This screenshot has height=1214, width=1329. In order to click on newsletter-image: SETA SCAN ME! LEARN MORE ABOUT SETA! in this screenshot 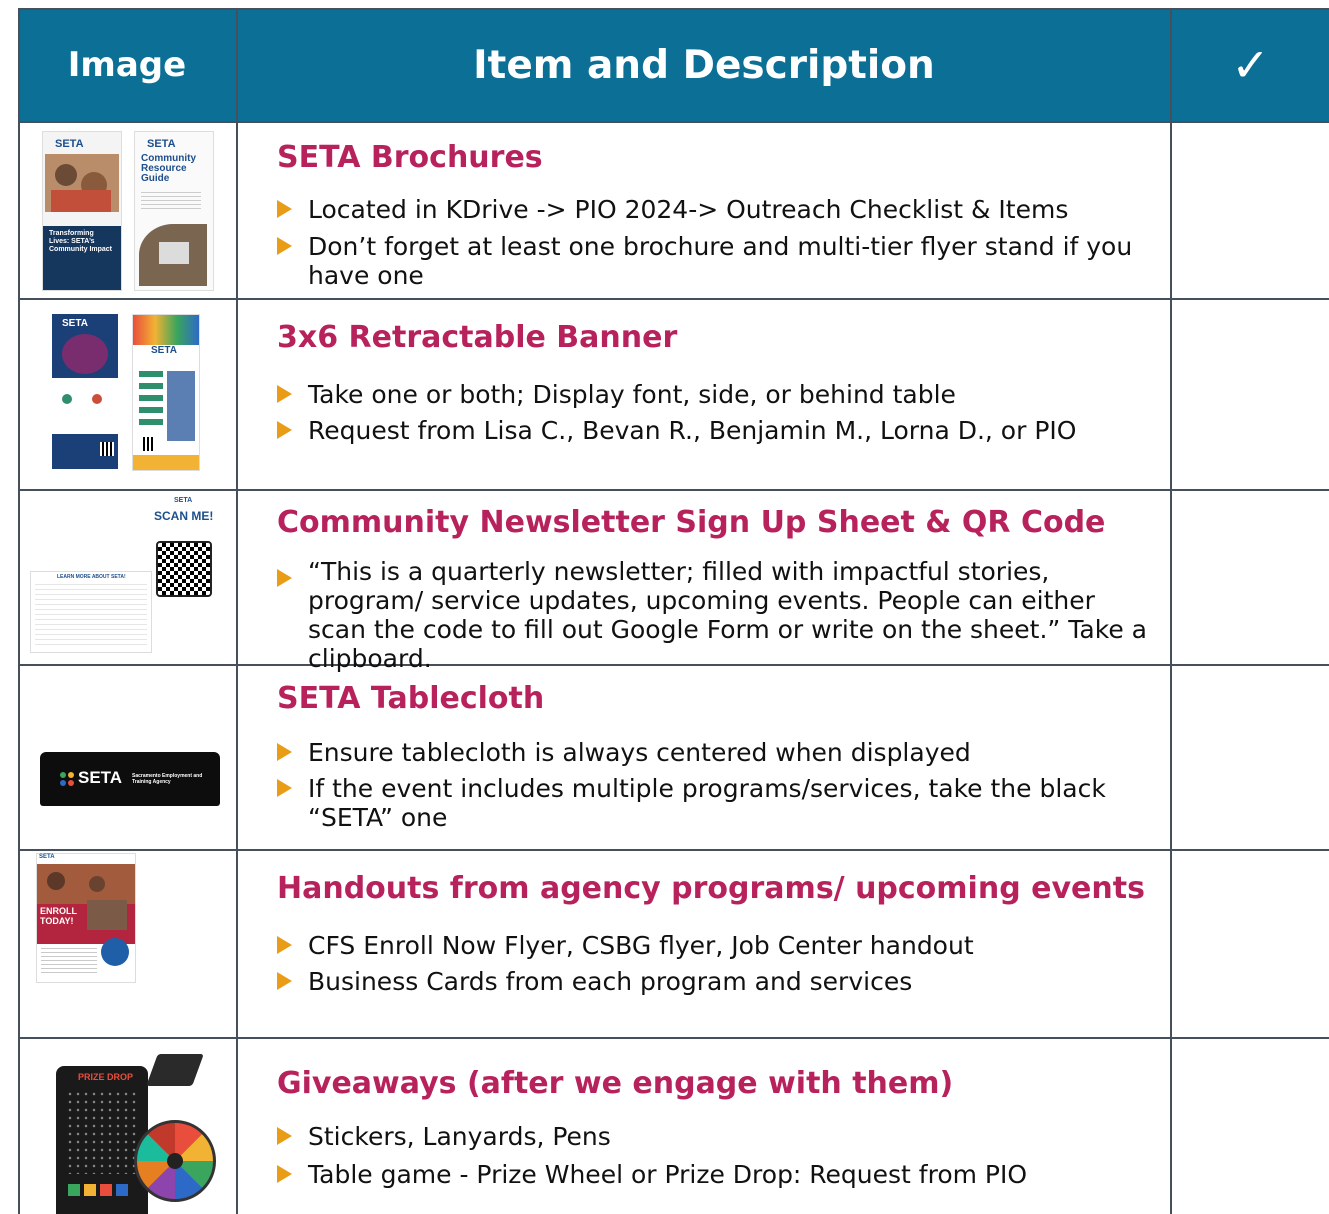, I will do `click(125, 577)`.